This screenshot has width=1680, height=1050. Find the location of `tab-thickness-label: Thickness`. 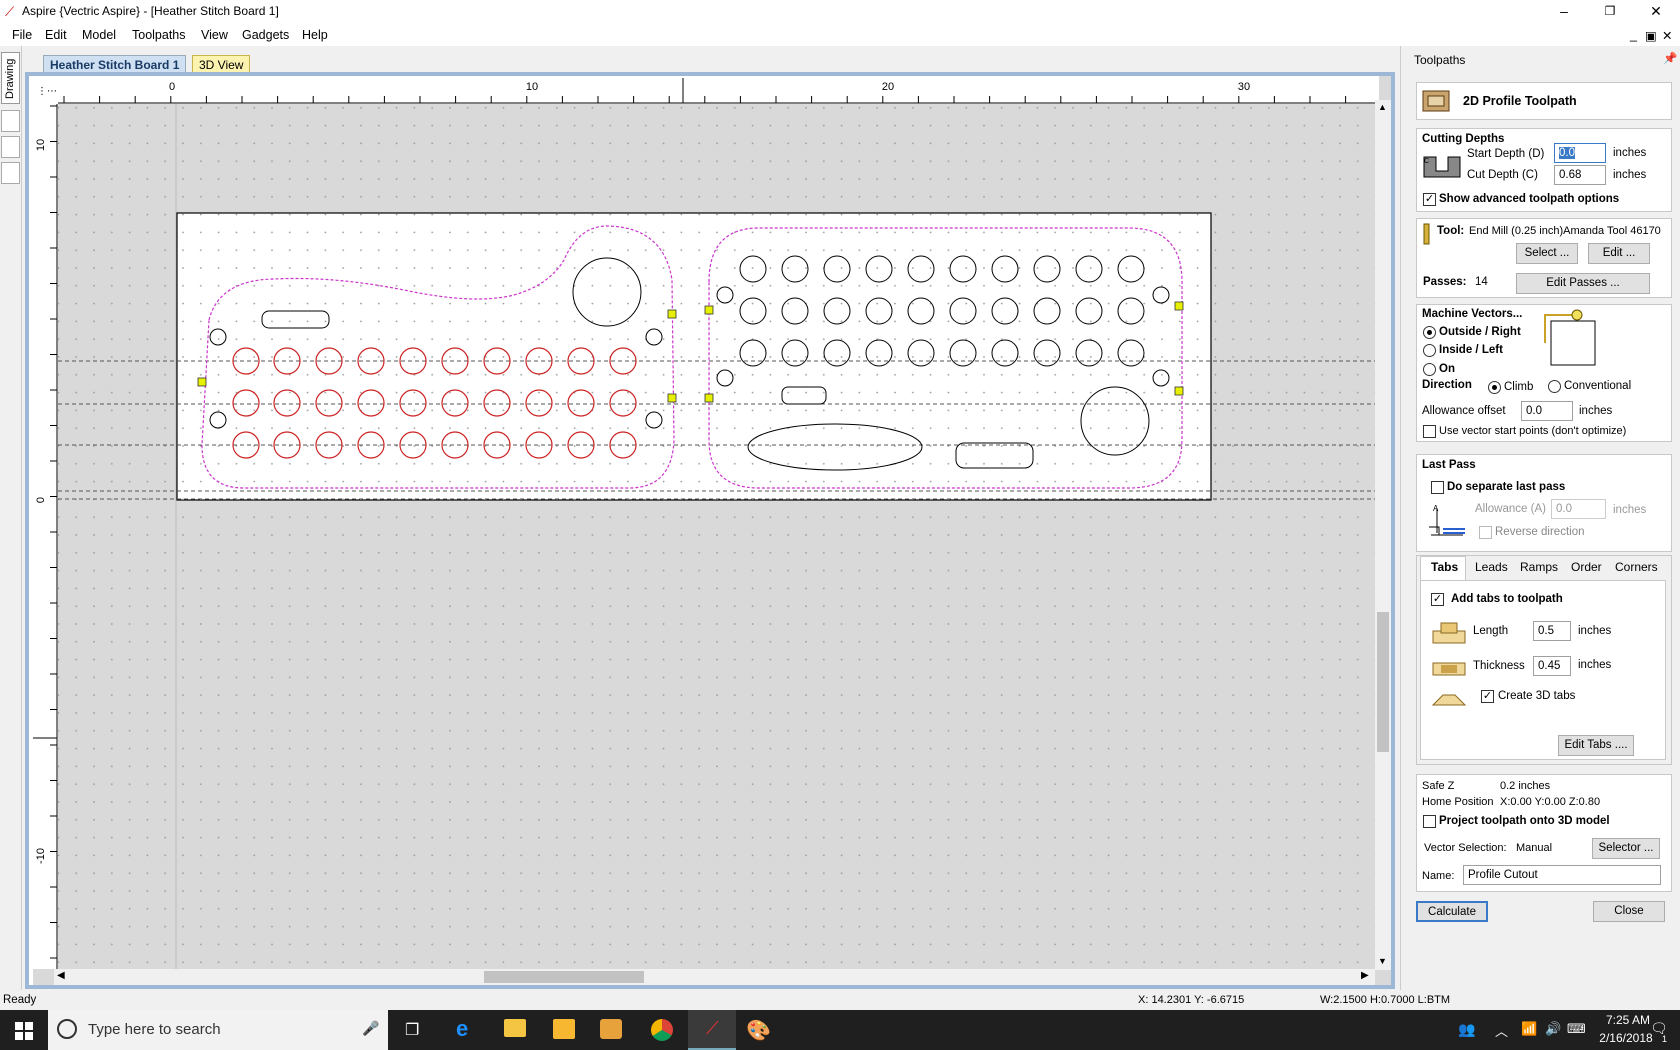

tab-thickness-label: Thickness is located at coordinates (1499, 666).